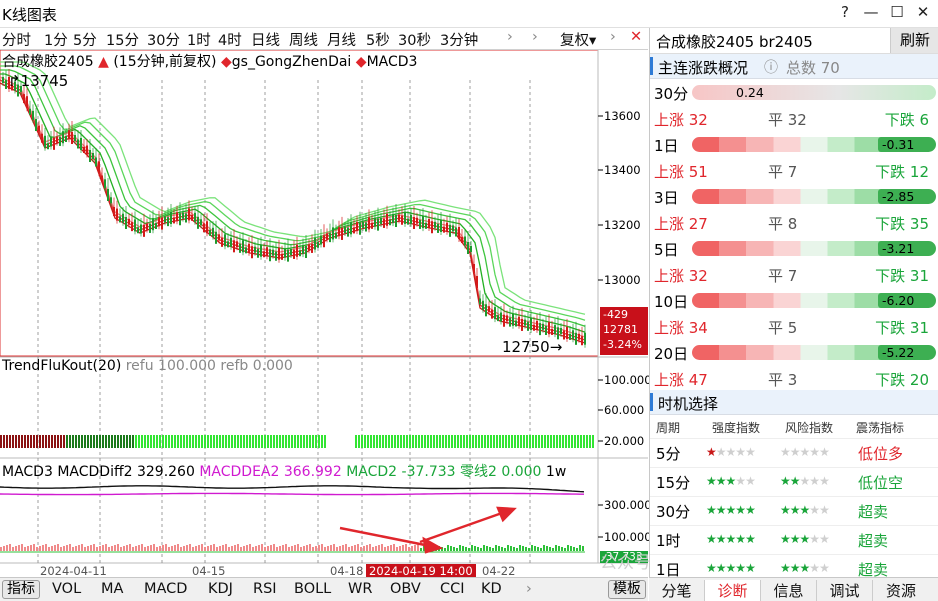  Describe the element at coordinates (628, 537) in the screenshot. I see `macd-tick-100: 100.000` at that location.